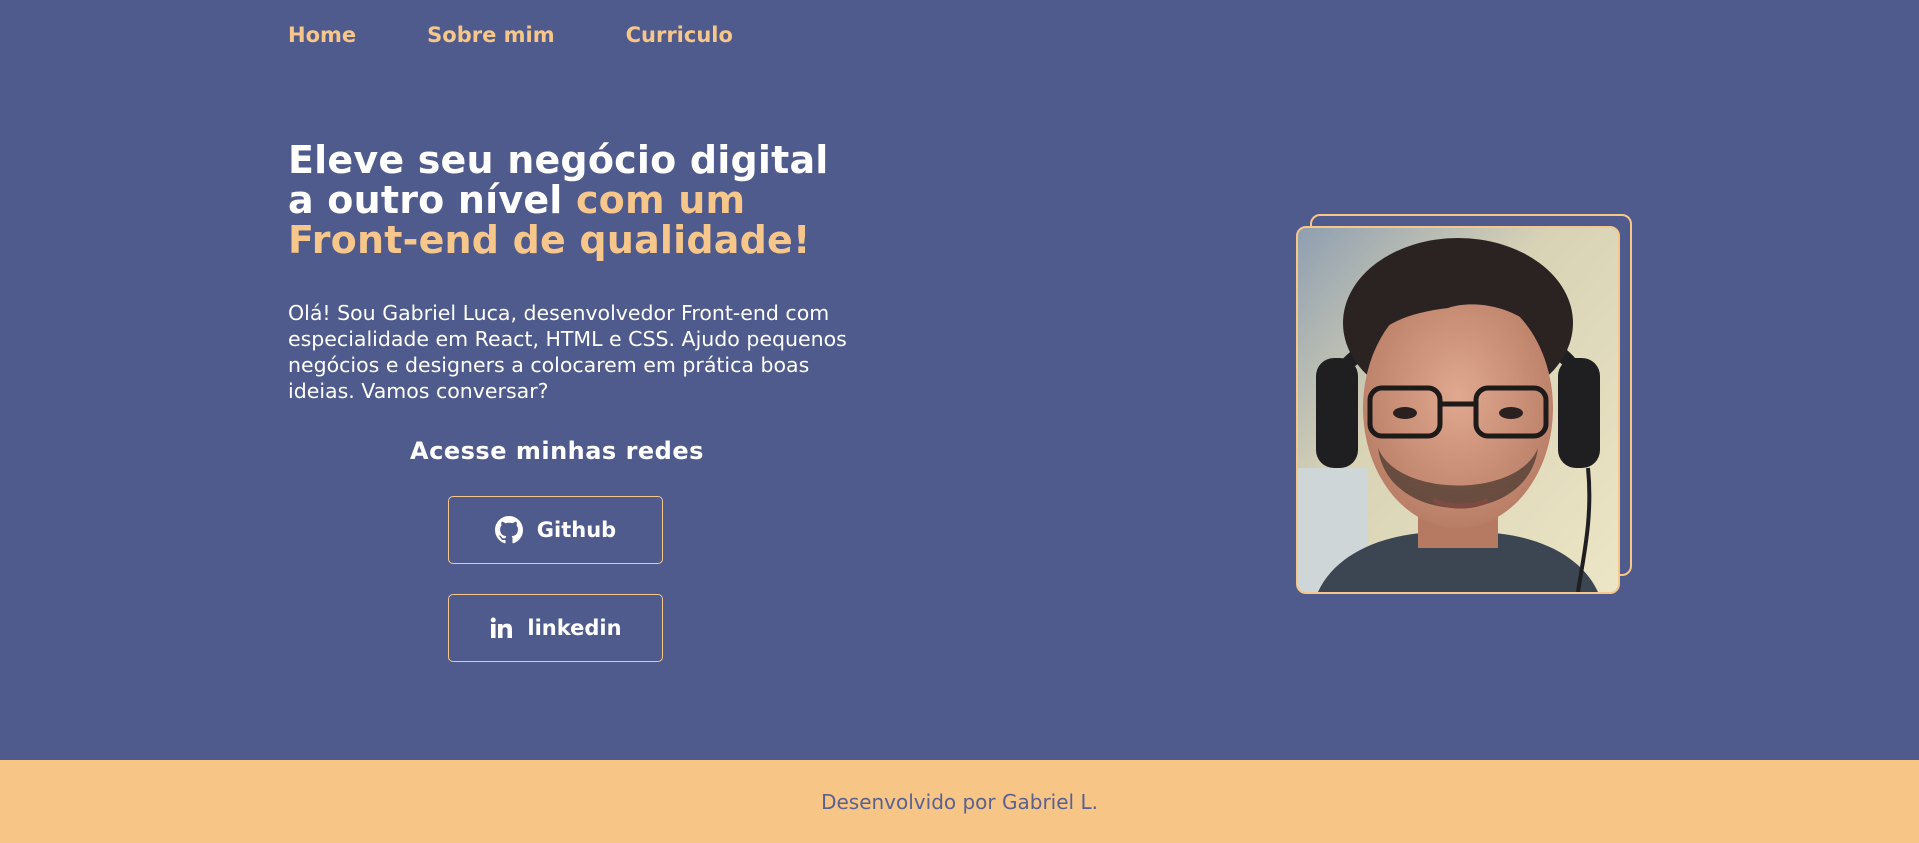  Describe the element at coordinates (508, 530) in the screenshot. I see `github-icon` at that location.